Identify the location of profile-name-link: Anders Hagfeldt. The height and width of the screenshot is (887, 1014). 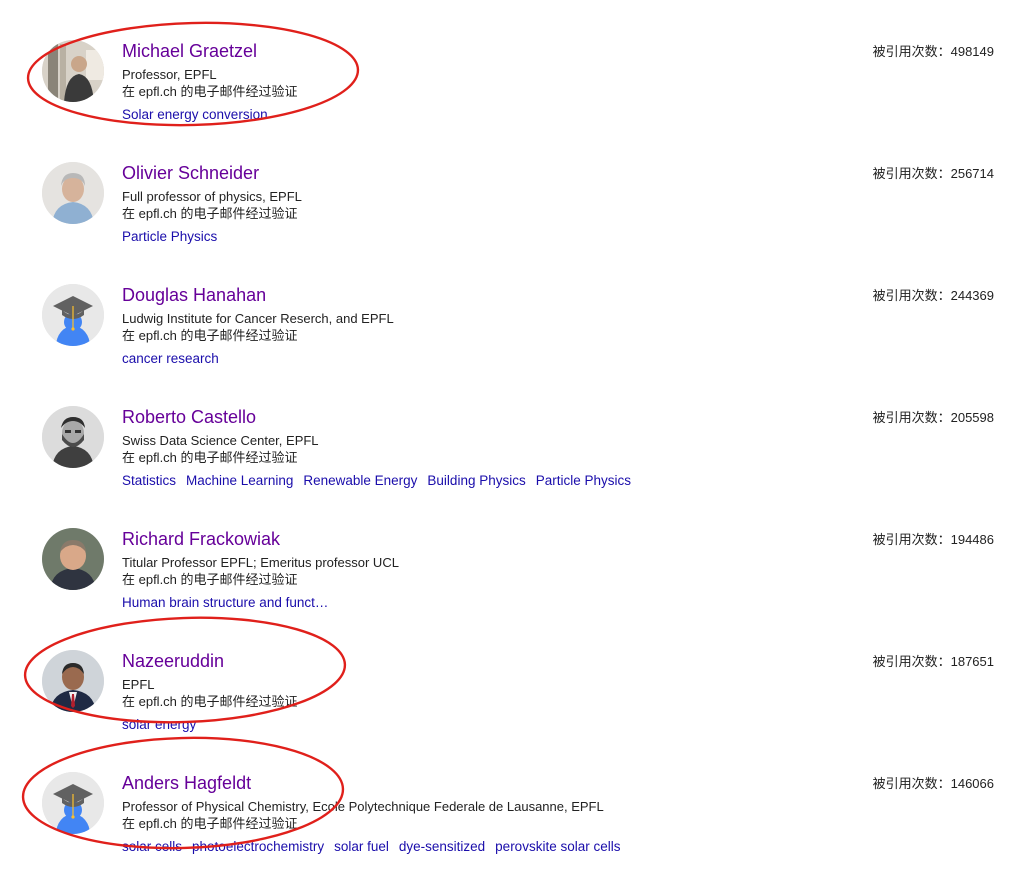
(186, 783).